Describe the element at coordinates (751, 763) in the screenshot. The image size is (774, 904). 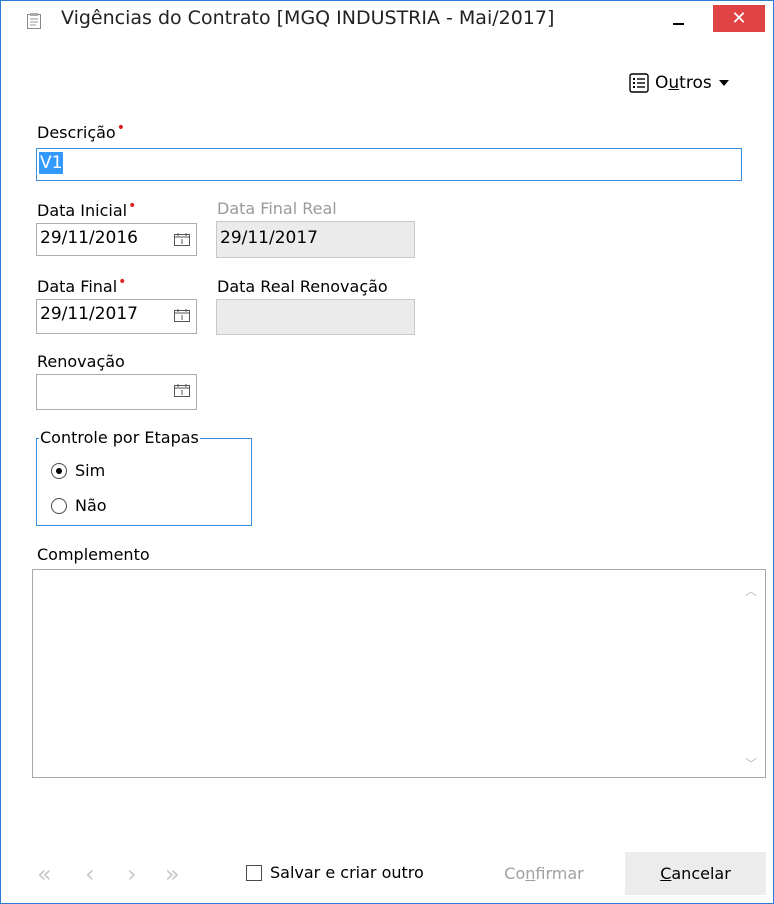
I see `scroll-down-icon: ﹀` at that location.